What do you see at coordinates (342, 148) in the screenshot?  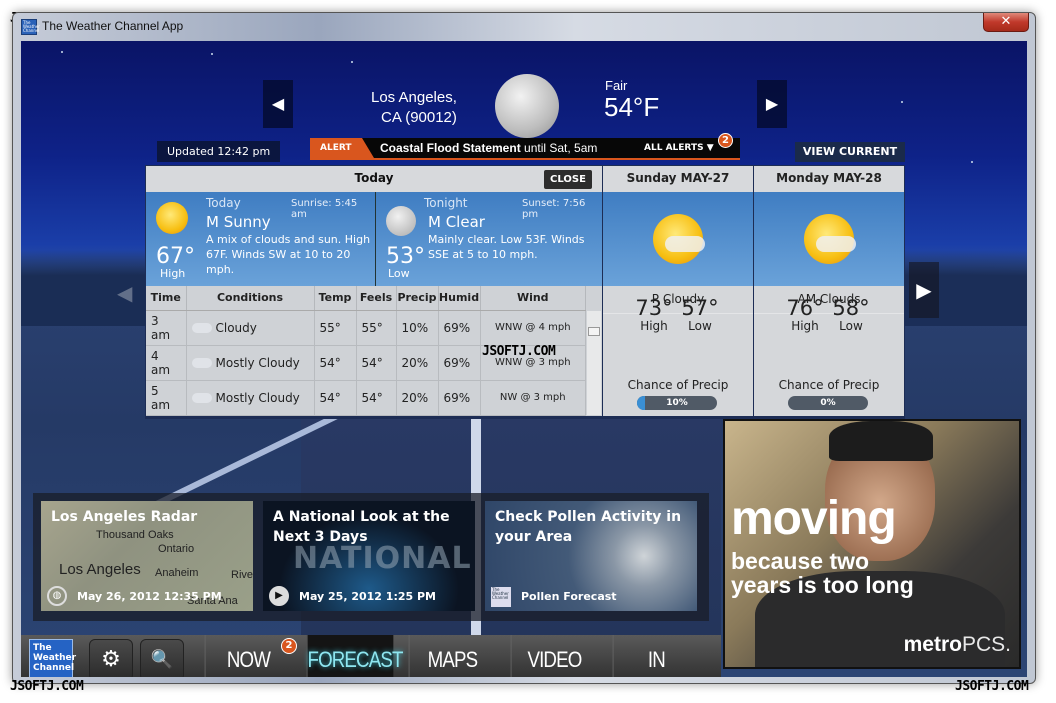 I see `alert-tag: ALERT` at bounding box center [342, 148].